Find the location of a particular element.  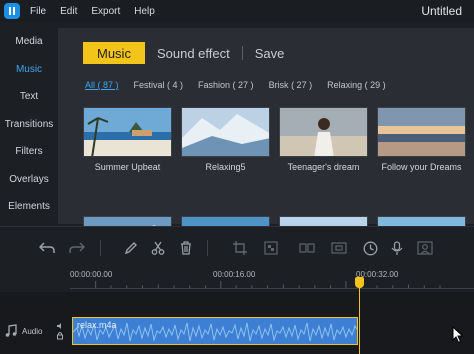

menu-export: Export is located at coordinates (105, 11).